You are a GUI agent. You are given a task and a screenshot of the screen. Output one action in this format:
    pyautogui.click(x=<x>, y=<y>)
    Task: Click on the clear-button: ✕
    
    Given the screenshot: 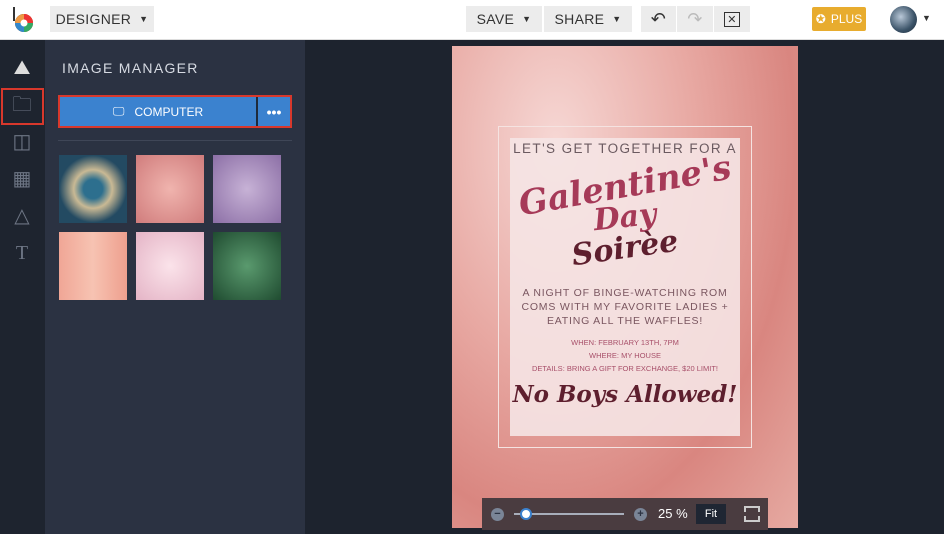 What is the action you would take?
    pyautogui.click(x=732, y=19)
    